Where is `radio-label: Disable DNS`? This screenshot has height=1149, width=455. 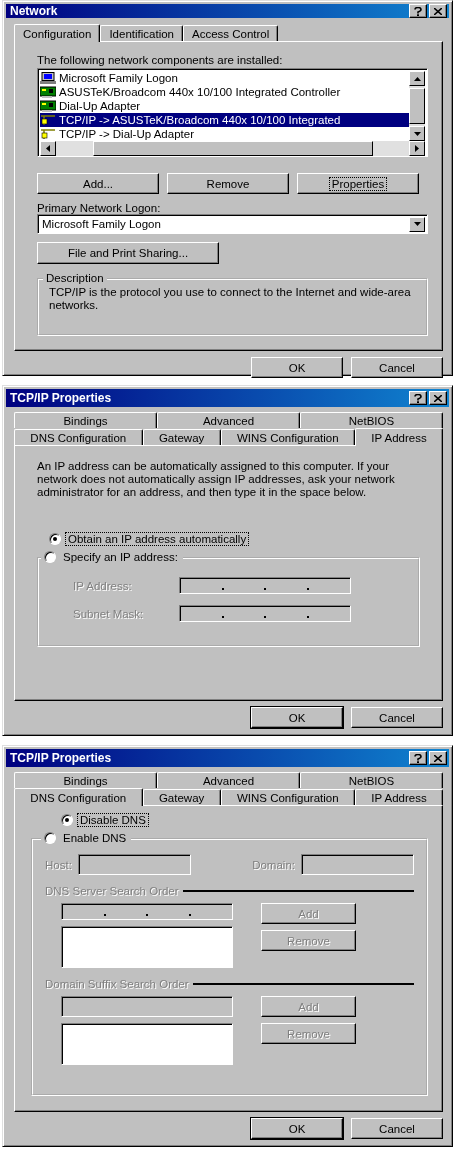
radio-label: Disable DNS is located at coordinates (113, 820).